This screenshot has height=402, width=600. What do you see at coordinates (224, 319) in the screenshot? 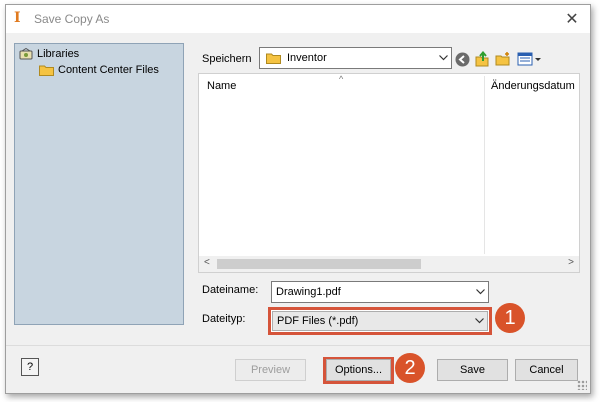
I see `filetype-label: Dateityp:` at bounding box center [224, 319].